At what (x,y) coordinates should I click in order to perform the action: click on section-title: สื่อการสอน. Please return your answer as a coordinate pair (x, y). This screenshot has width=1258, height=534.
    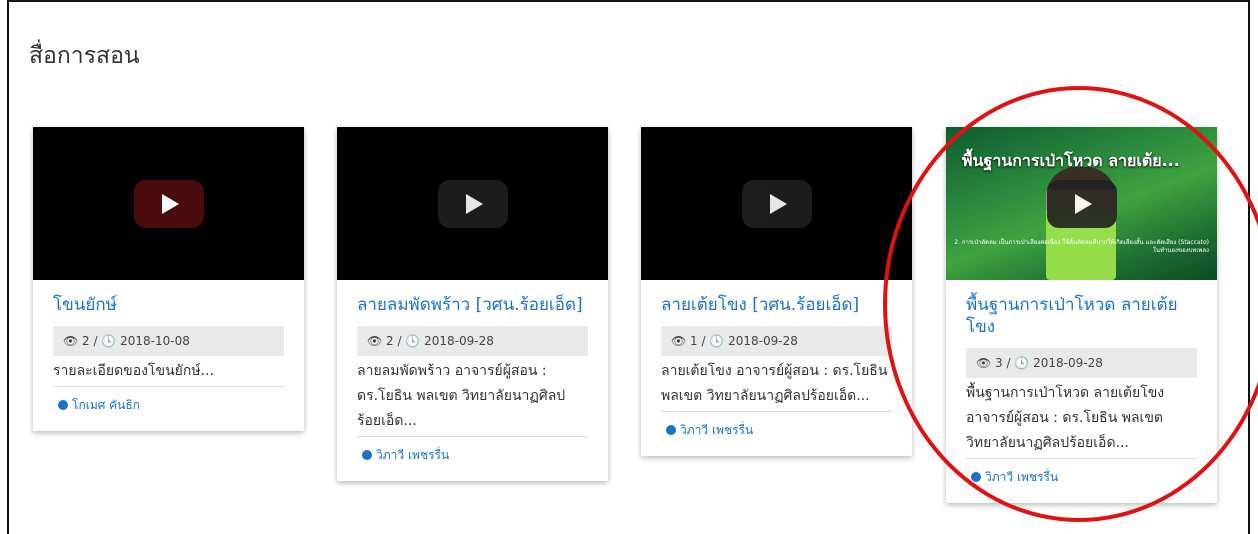
    Looking at the image, I should click on (84, 56).